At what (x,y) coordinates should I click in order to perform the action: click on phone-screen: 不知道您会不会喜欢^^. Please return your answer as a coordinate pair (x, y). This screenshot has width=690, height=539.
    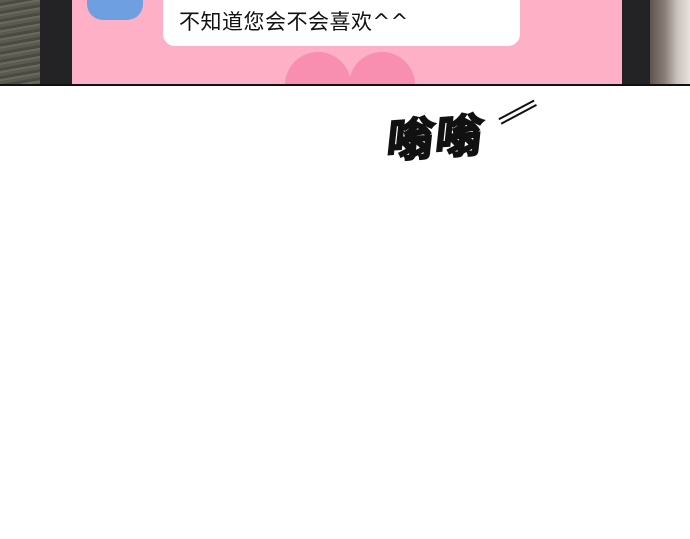
    Looking at the image, I should click on (347, 42).